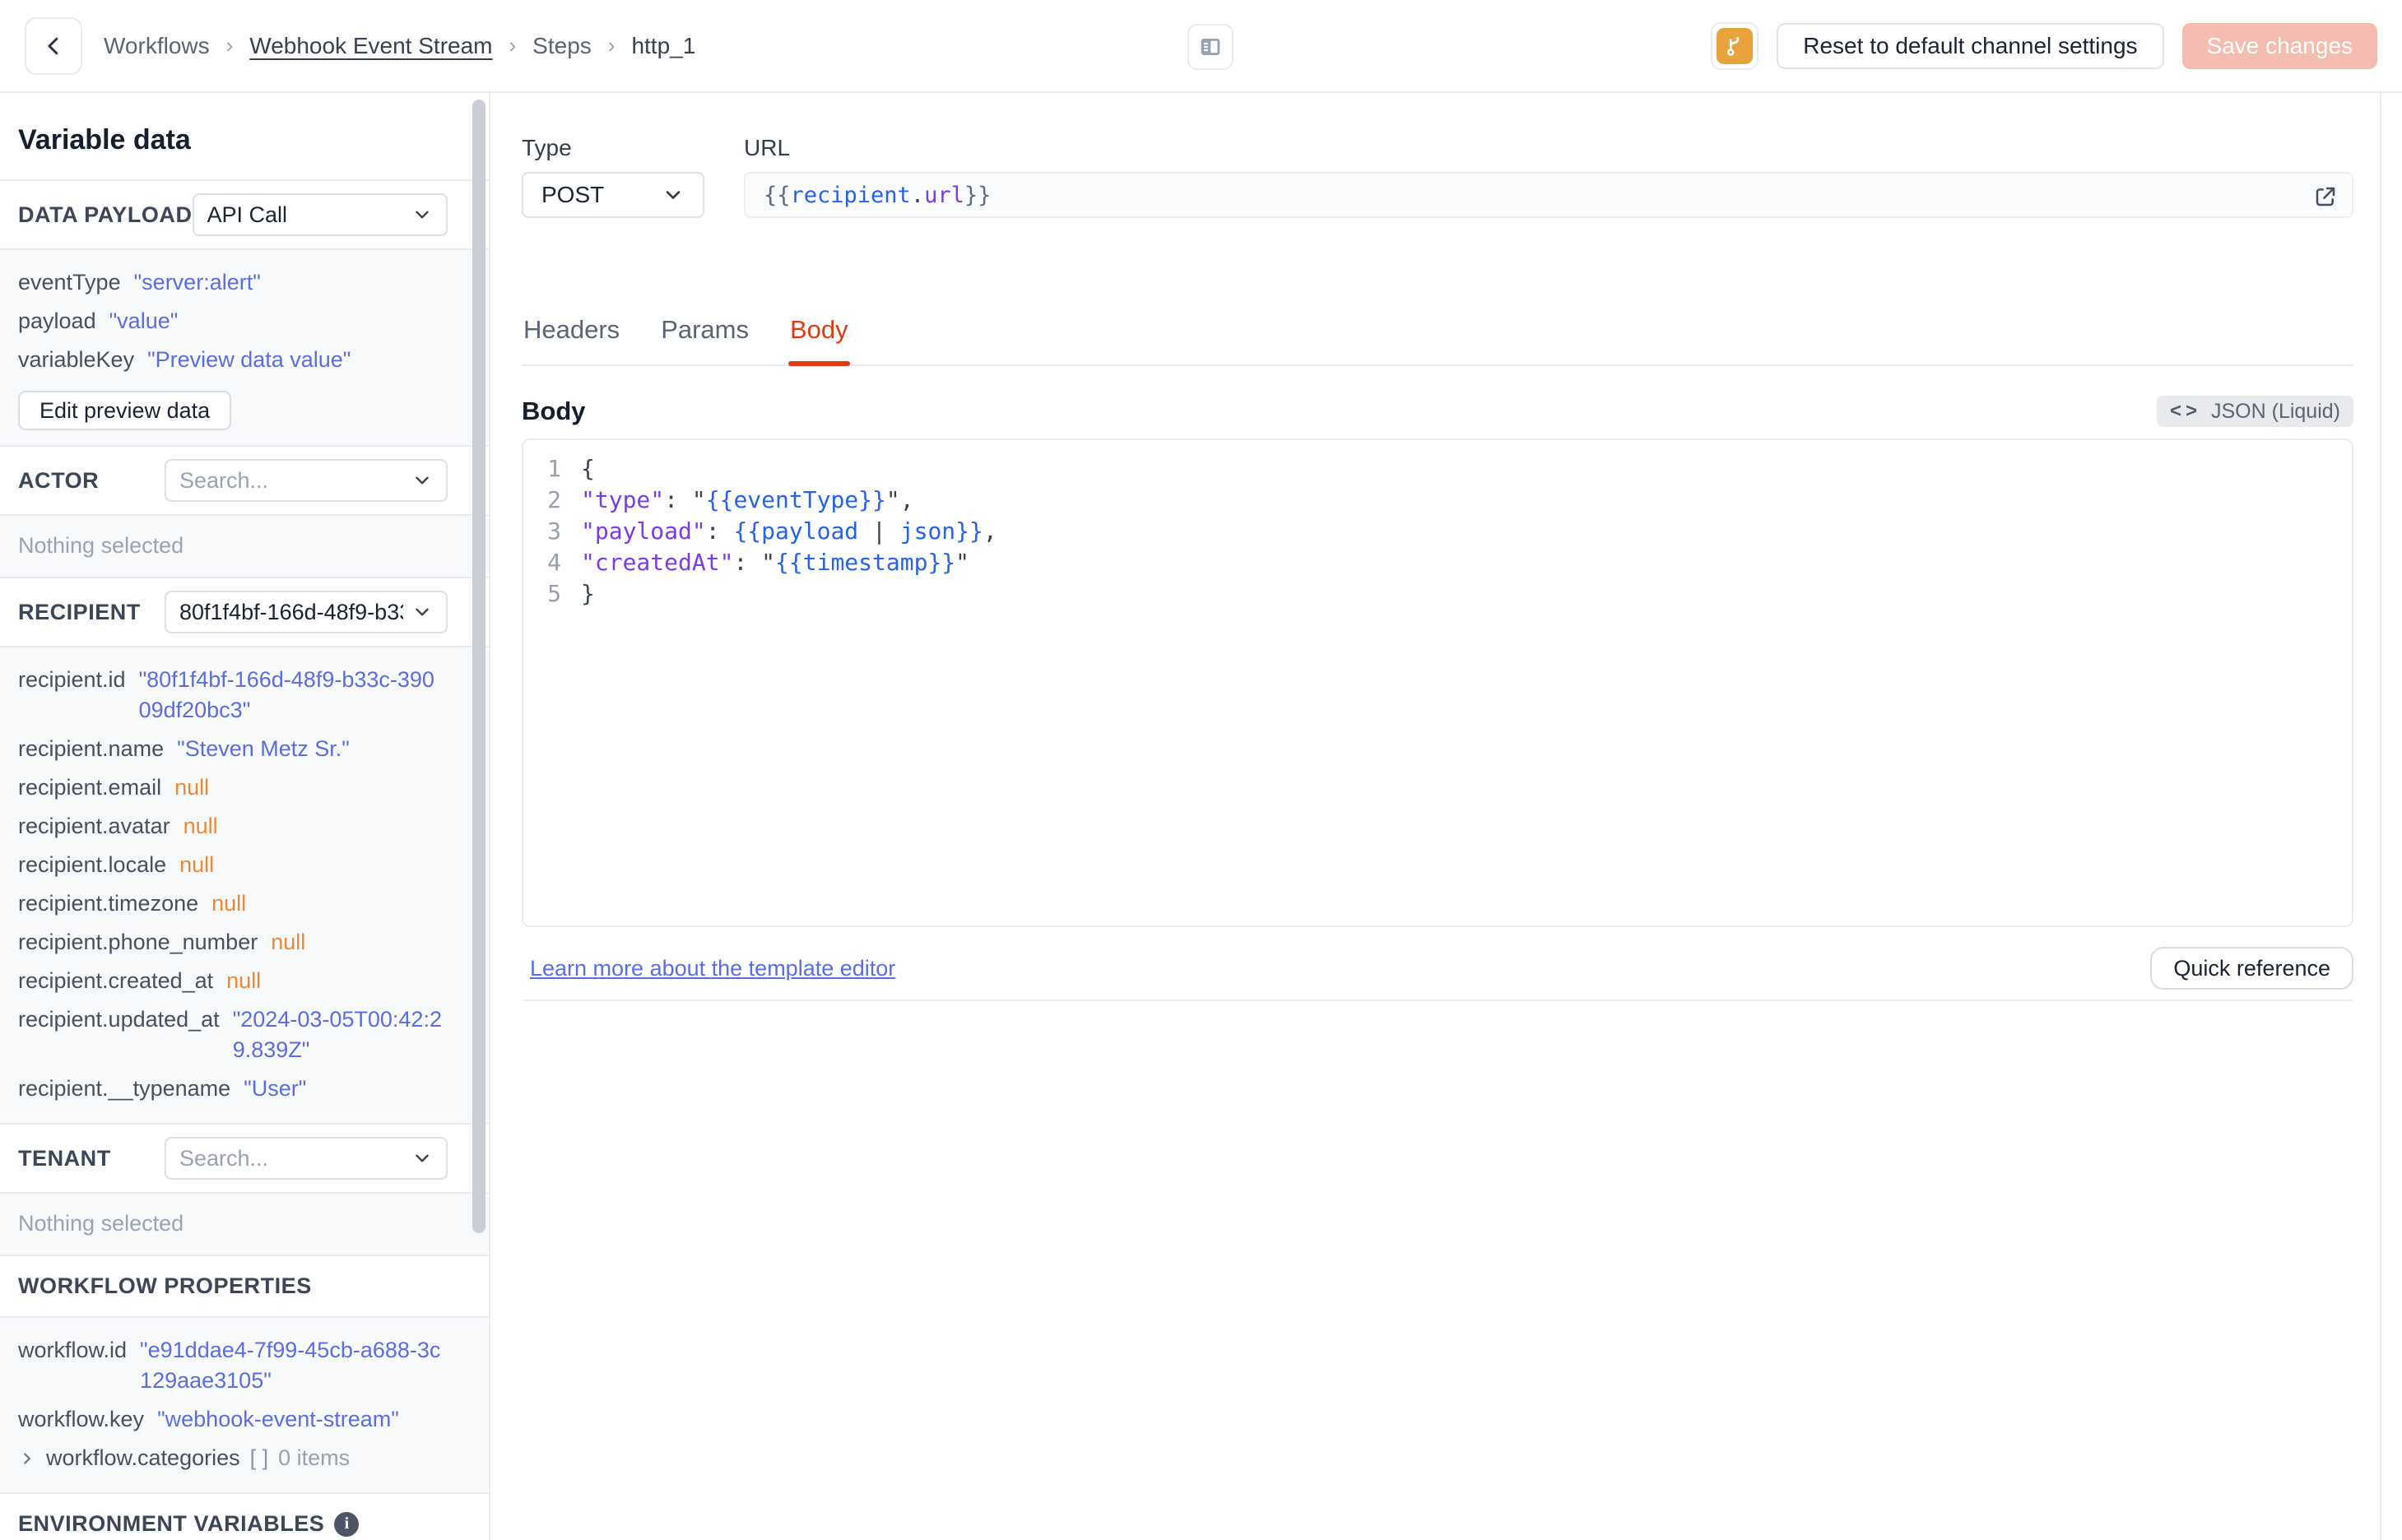  Describe the element at coordinates (2251, 968) in the screenshot. I see `quick-reference-button: Quick reference` at that location.